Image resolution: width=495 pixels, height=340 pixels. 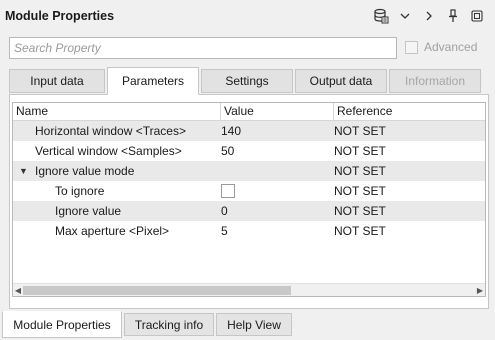 I want to click on tab-label: Information, so click(x=435, y=81).